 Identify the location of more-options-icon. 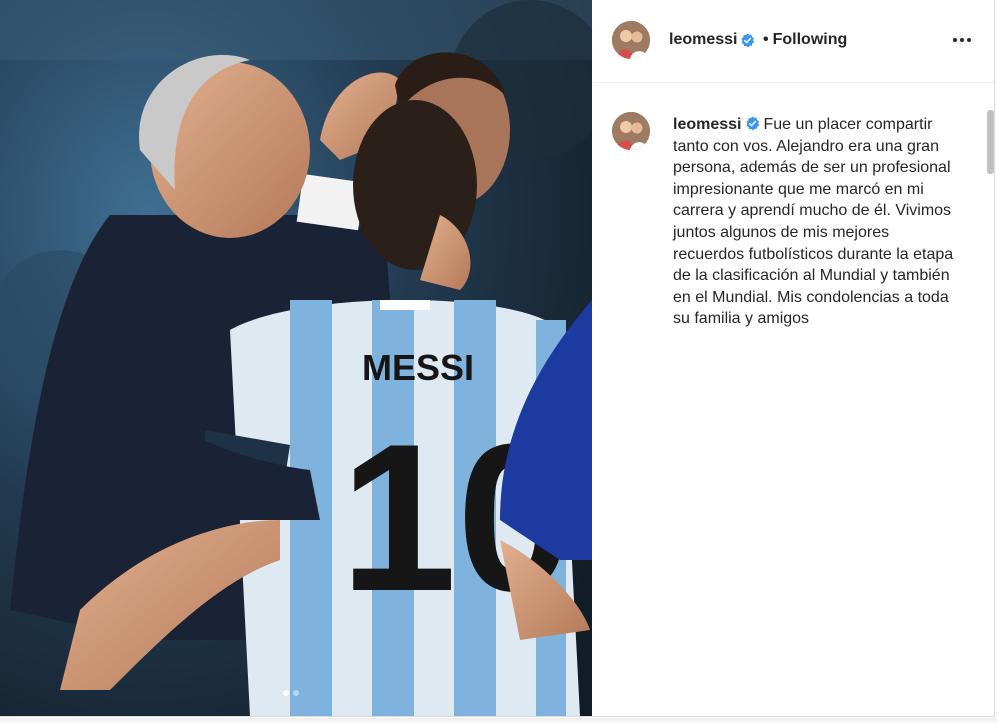
(962, 40).